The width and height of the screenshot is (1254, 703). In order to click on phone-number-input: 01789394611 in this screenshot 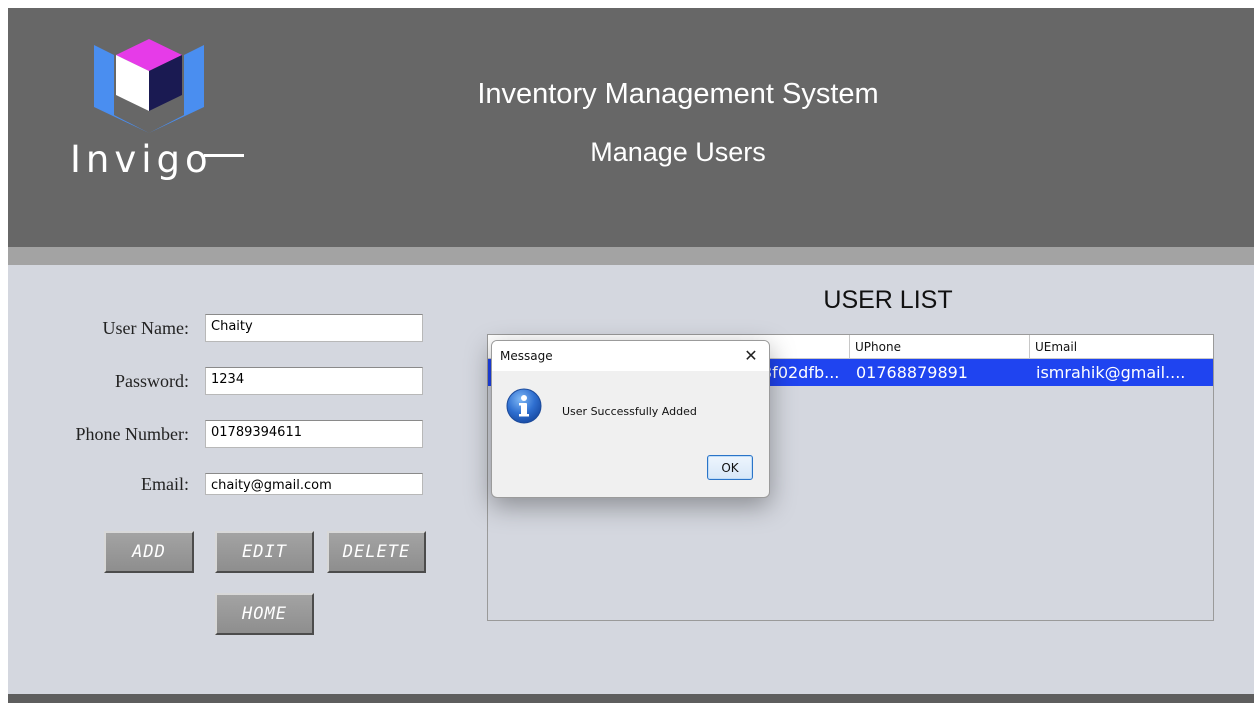, I will do `click(314, 434)`.